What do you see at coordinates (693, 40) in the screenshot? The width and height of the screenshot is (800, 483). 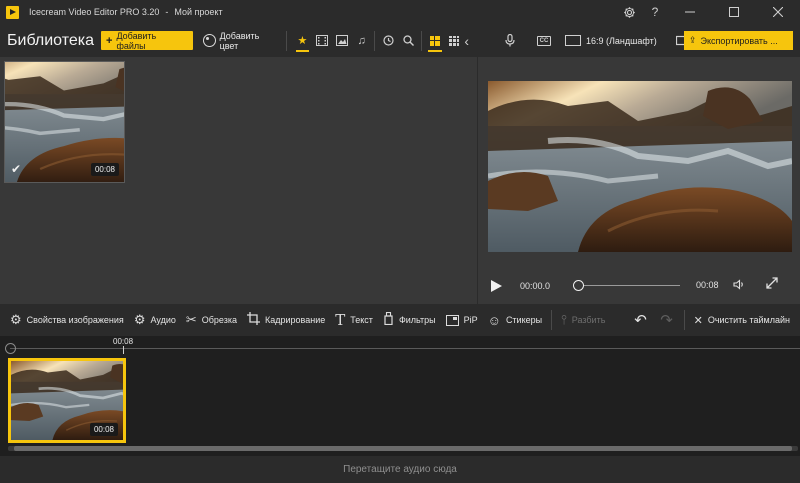 I see `export-icon: ⇪` at bounding box center [693, 40].